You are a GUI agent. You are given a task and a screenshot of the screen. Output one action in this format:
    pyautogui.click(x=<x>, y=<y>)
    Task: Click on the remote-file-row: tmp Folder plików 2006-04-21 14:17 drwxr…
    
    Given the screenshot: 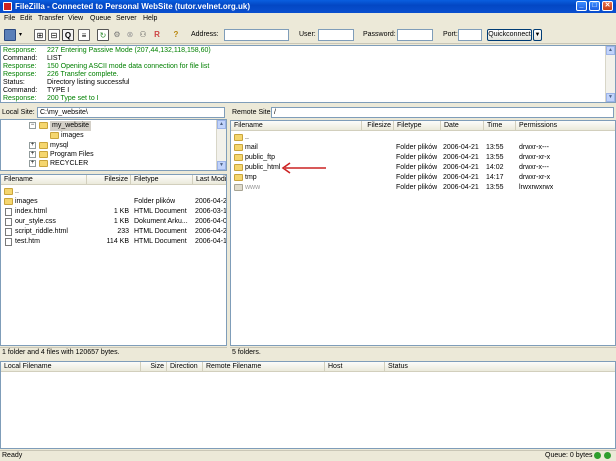 What is the action you would take?
    pyautogui.click(x=423, y=178)
    